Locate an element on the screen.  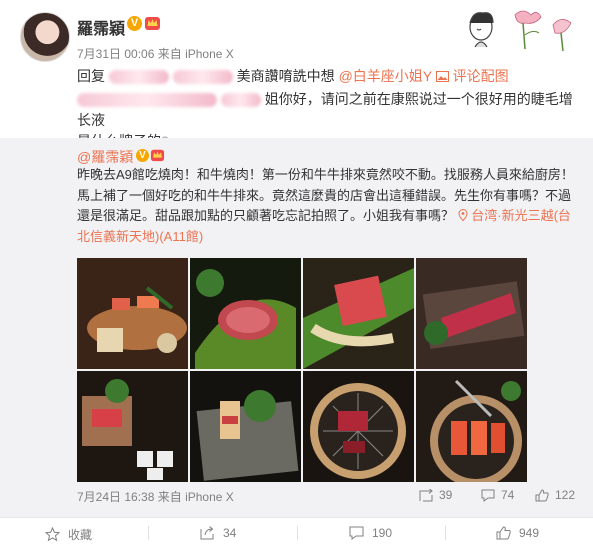
photo-beef-leaf-image is located at coordinates (358, 313).